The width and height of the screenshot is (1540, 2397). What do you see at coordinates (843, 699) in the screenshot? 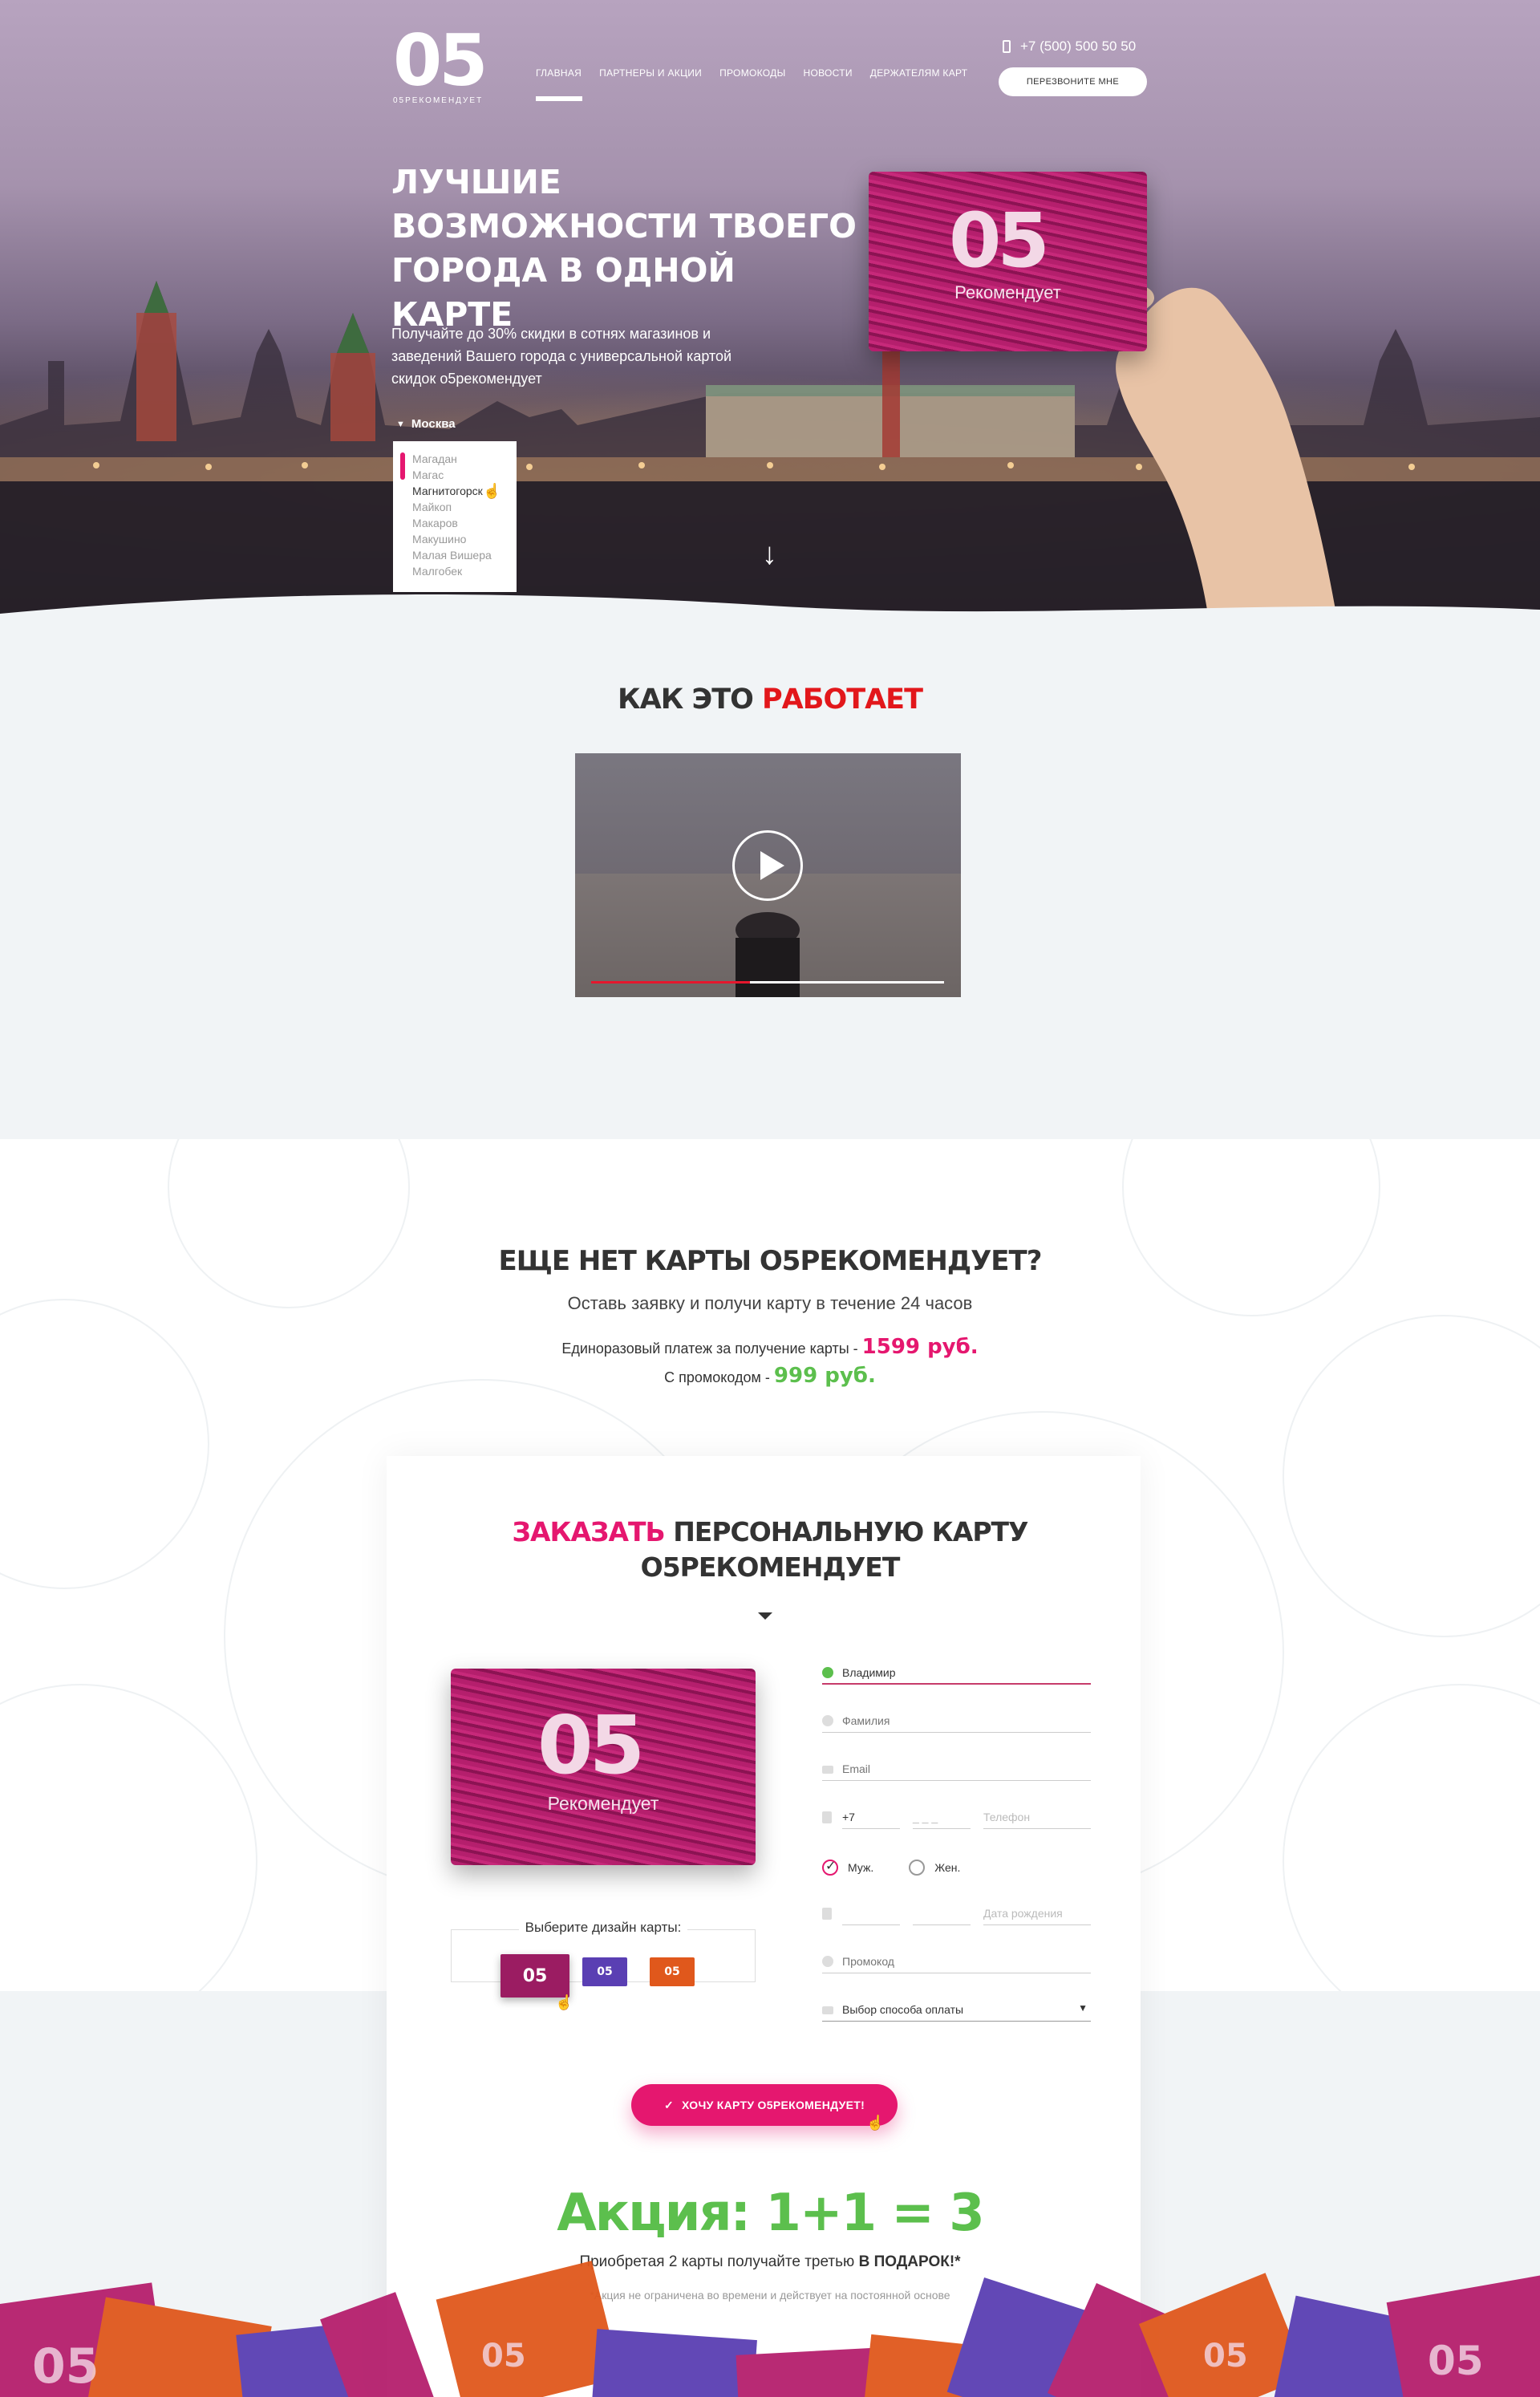
I see `how-title-part-b: РАБОТАЕТ` at bounding box center [843, 699].